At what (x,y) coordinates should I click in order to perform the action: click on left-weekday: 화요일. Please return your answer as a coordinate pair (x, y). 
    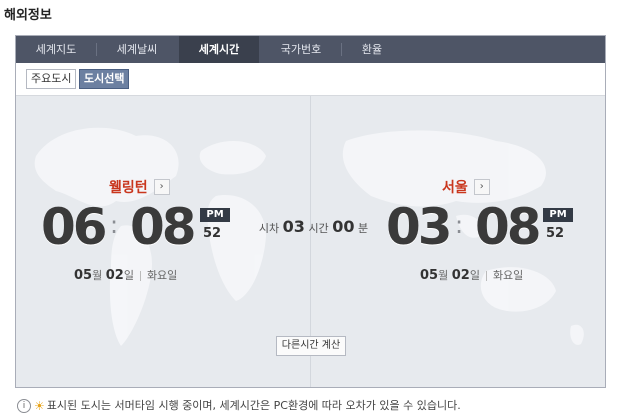
    Looking at the image, I should click on (162, 275).